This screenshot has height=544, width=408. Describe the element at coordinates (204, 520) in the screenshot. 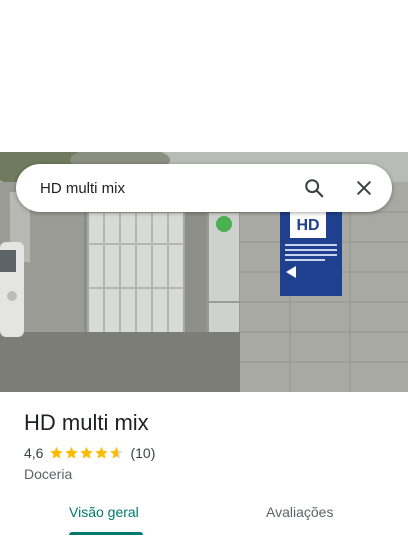

I see `place-tabs: Visão geral Avaliações` at that location.